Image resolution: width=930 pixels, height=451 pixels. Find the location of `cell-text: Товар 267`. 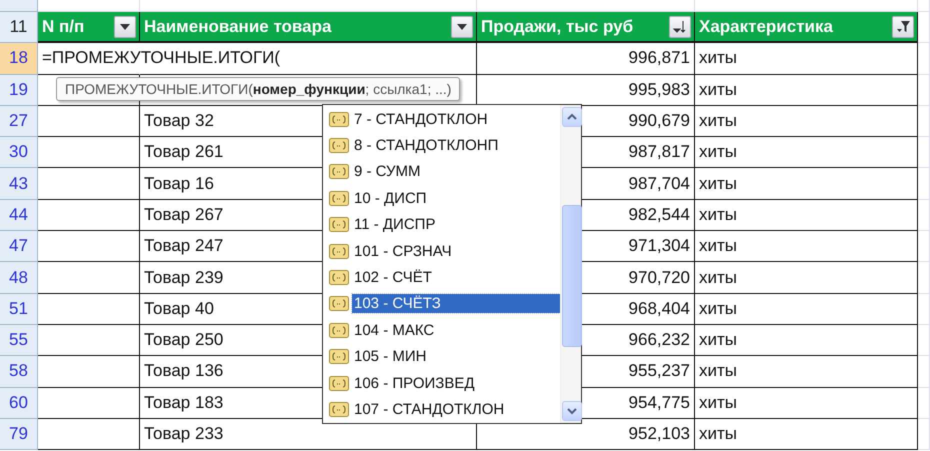

cell-text: Товар 267 is located at coordinates (184, 214).